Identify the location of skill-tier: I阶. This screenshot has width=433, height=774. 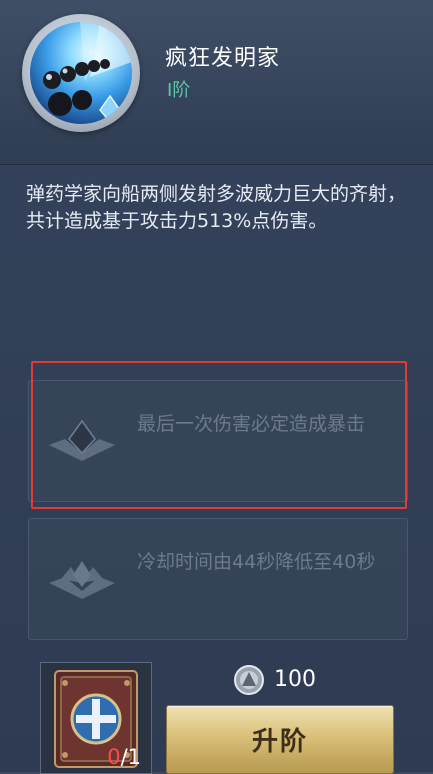
(179, 90).